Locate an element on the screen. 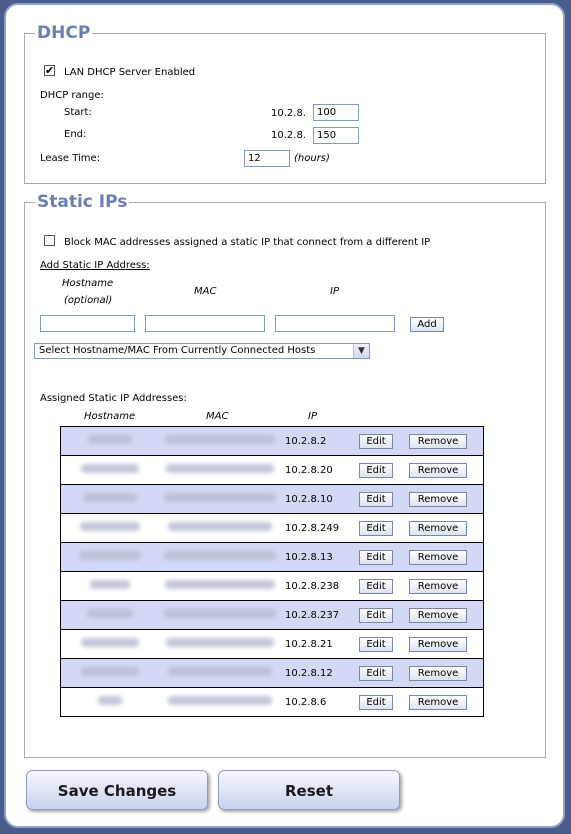 This screenshot has height=834, width=571. range-start-label: Start: is located at coordinates (78, 112).